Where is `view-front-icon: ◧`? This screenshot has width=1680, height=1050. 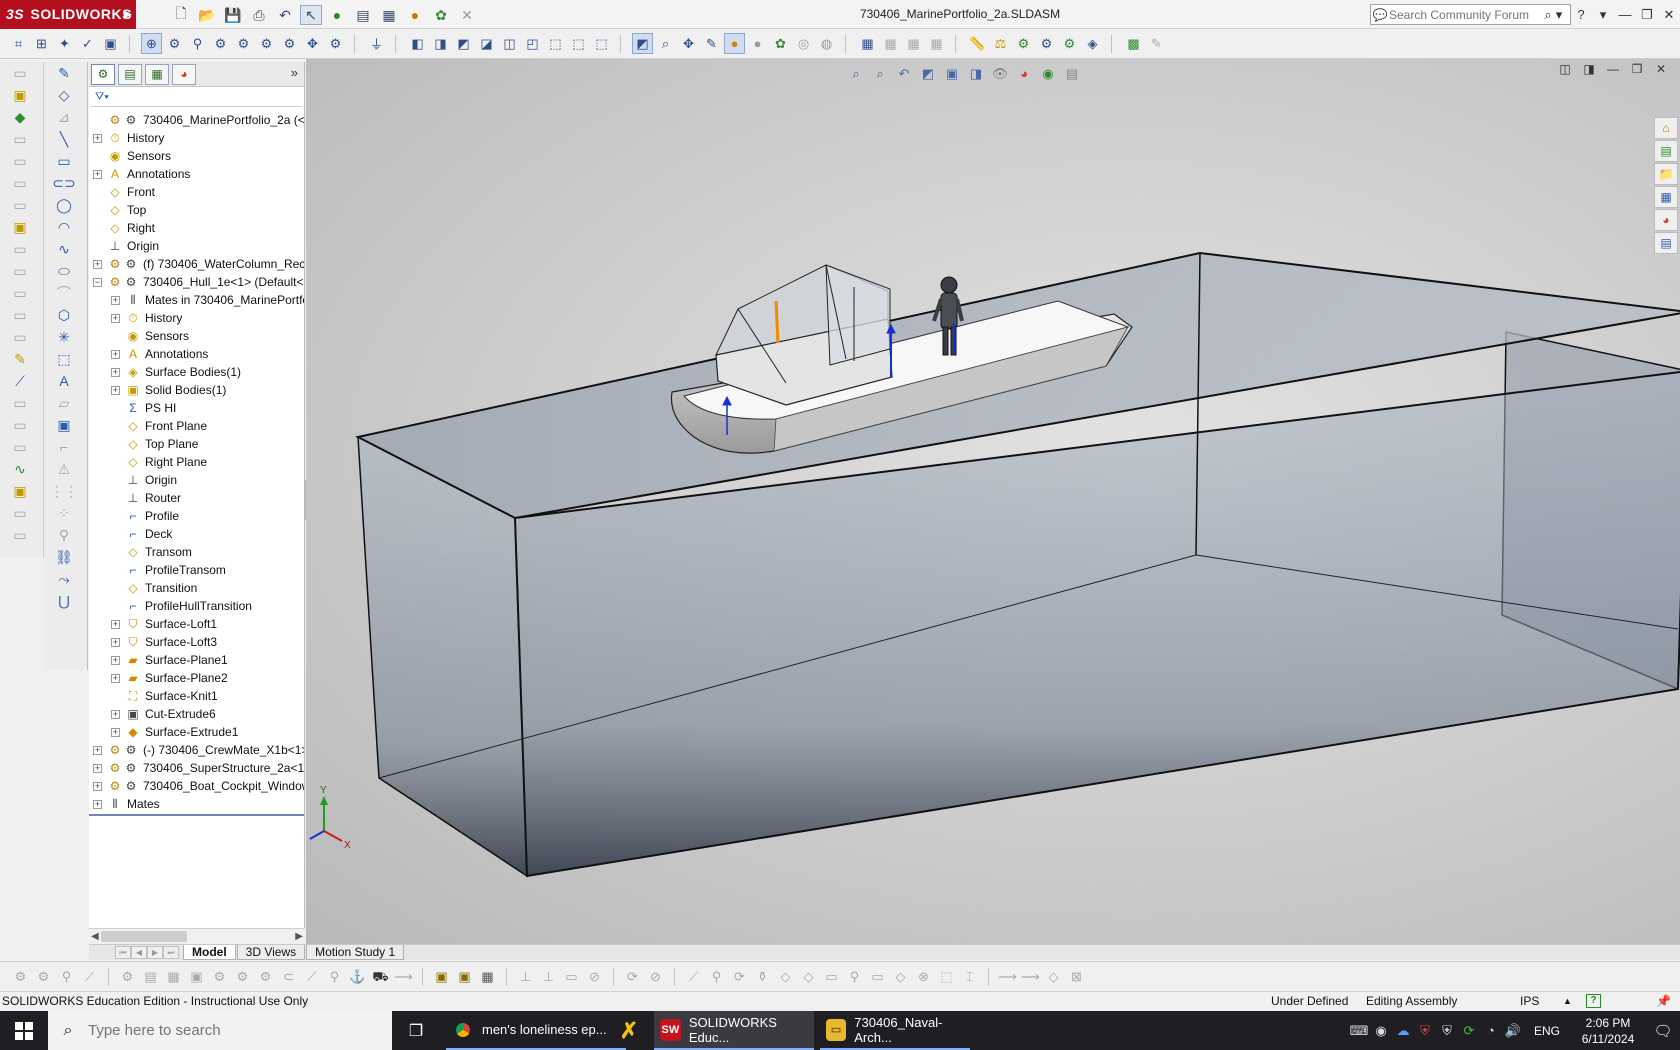 view-front-icon: ◧ is located at coordinates (417, 43).